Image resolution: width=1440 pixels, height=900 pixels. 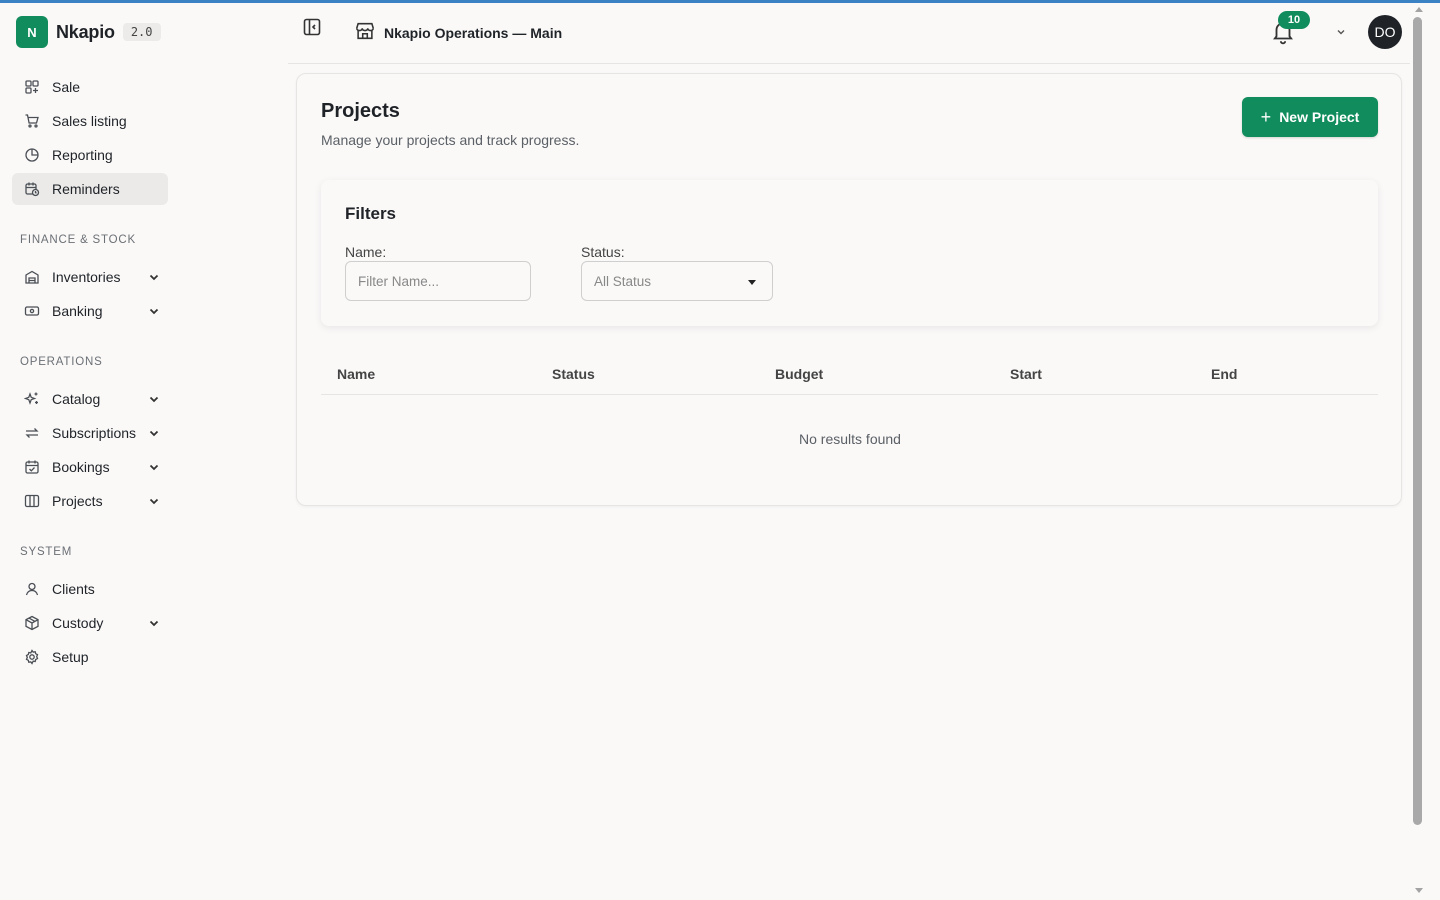 I want to click on sidebar-item-catalog: Catalog, so click(x=90, y=399).